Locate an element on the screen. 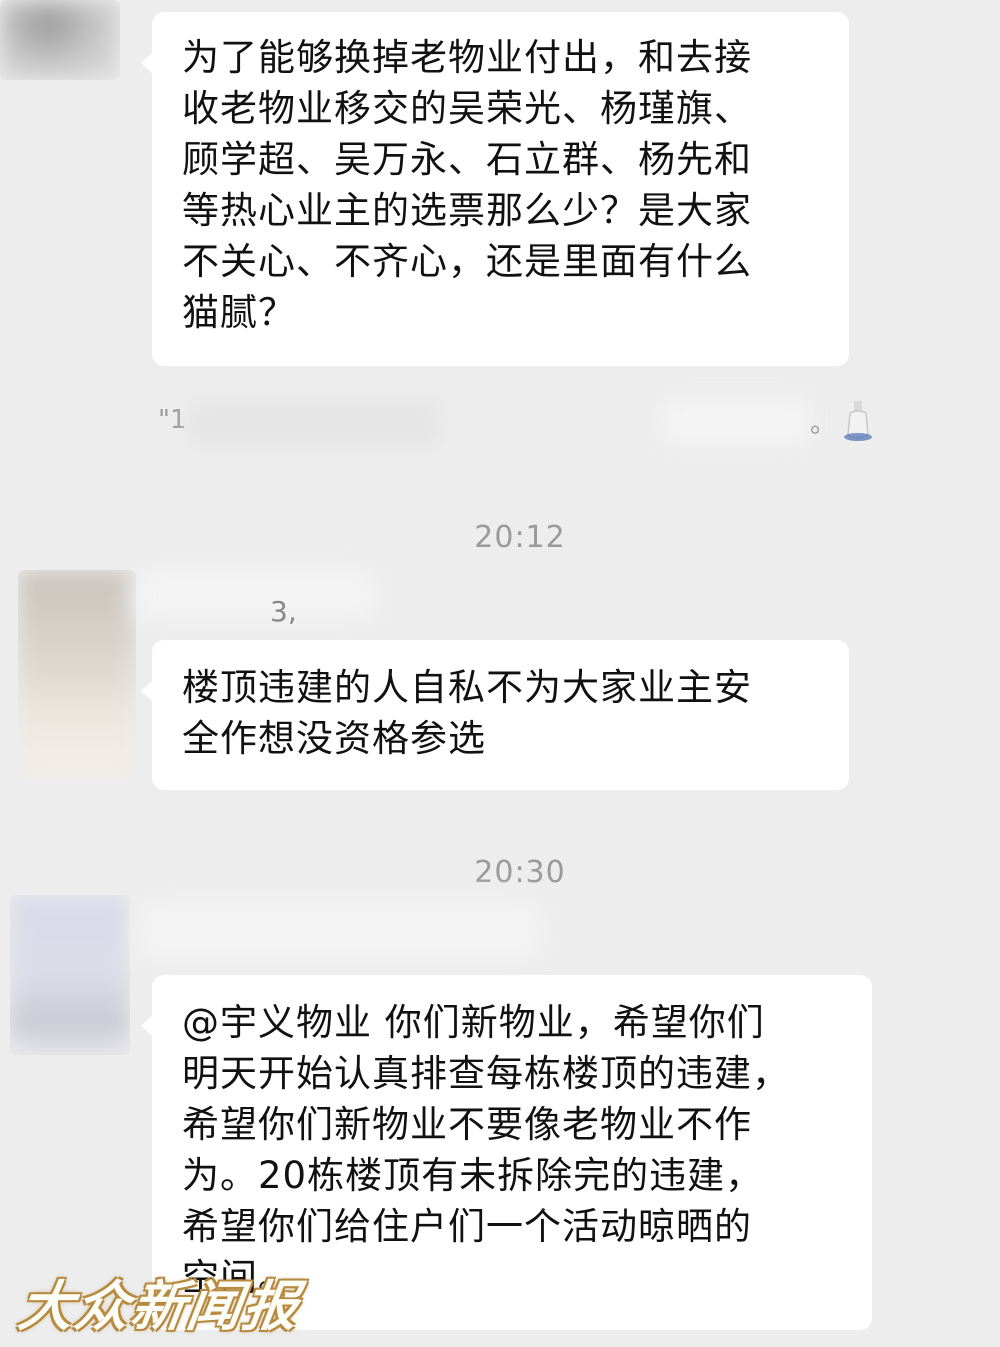 The height and width of the screenshot is (1347, 1000). quote-open-text: "1 is located at coordinates (172, 420).